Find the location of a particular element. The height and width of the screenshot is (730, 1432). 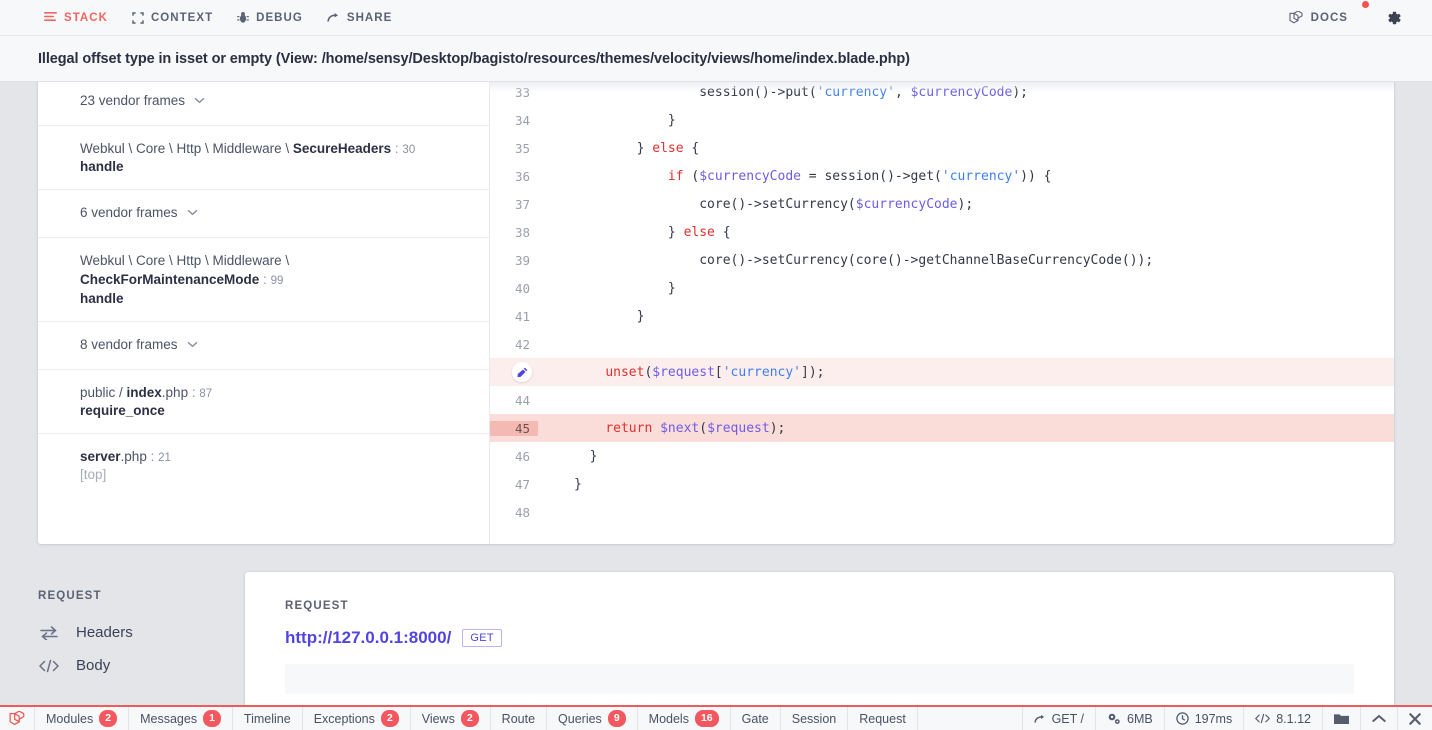

debugbar-stat-time: 197ms is located at coordinates (1203, 718).